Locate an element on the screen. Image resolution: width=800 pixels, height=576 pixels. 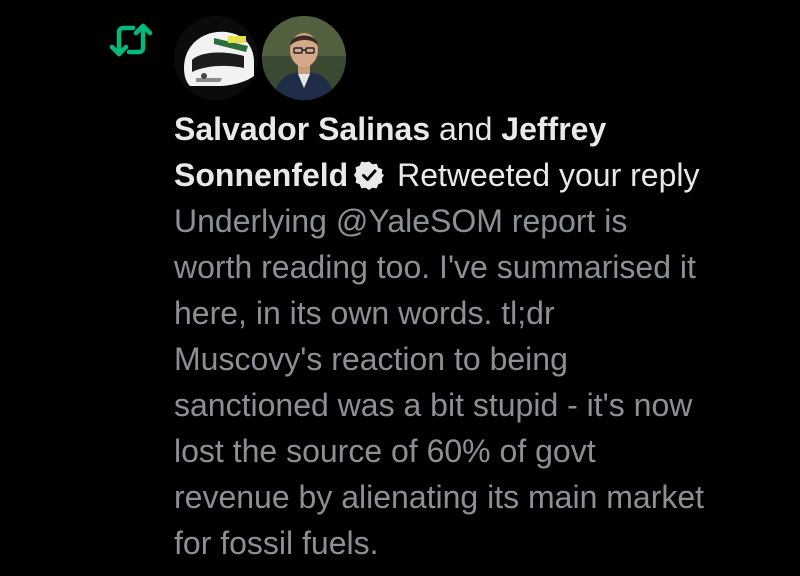
avatar-salvador-salinas is located at coordinates (216, 58).